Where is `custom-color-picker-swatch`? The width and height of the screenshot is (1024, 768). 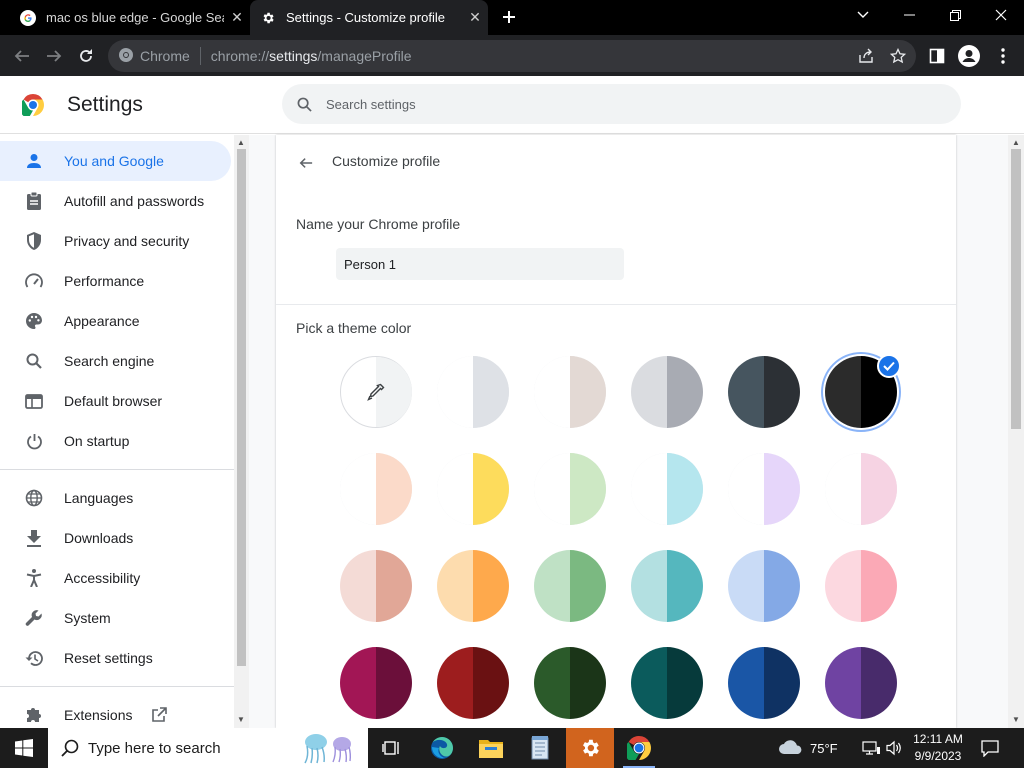 custom-color-picker-swatch is located at coordinates (376, 392).